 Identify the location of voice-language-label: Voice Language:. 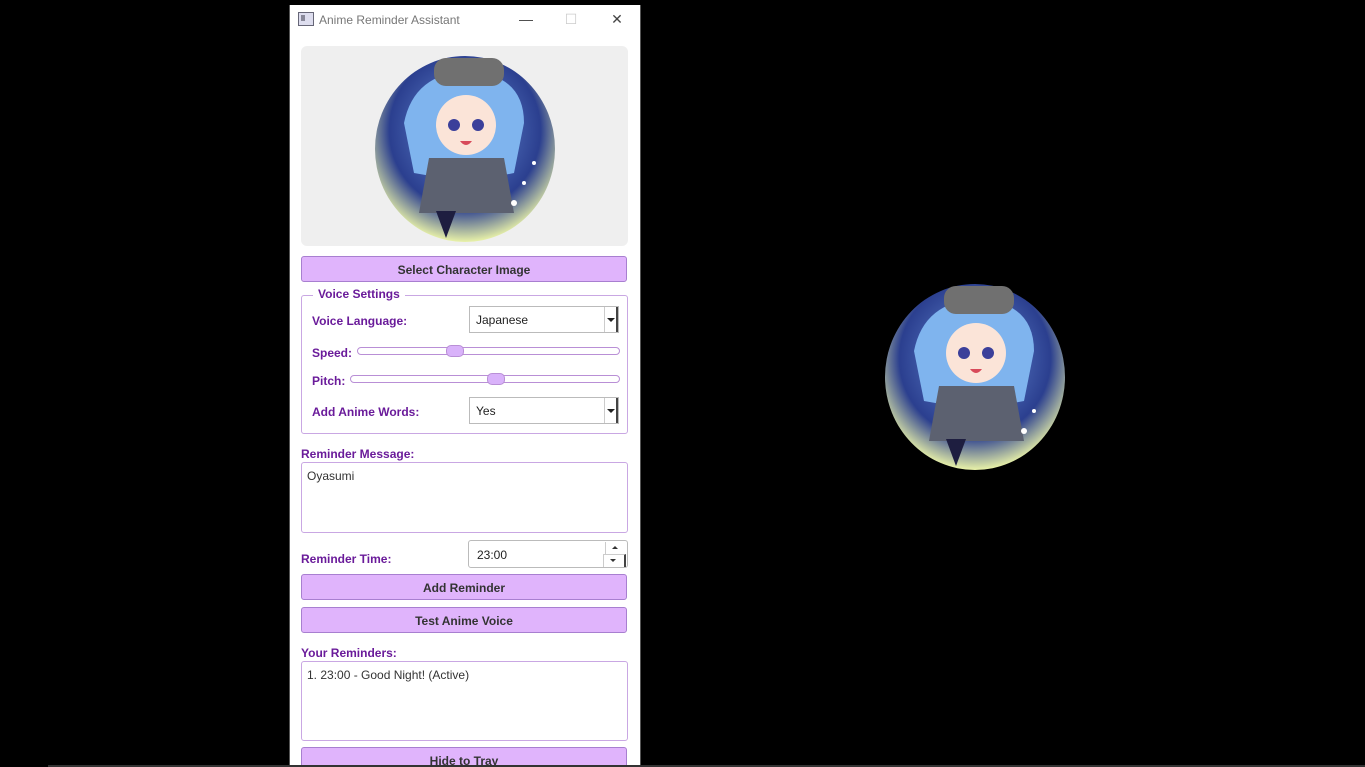
(360, 321).